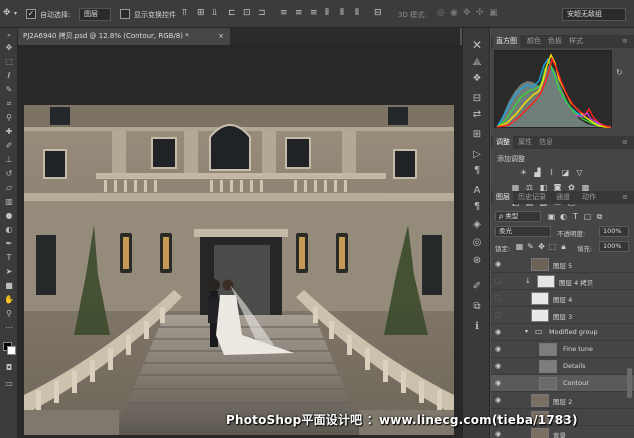 Image resolution: width=634 pixels, height=438 pixels. I want to click on vibrance-icon: ▽, so click(579, 172).